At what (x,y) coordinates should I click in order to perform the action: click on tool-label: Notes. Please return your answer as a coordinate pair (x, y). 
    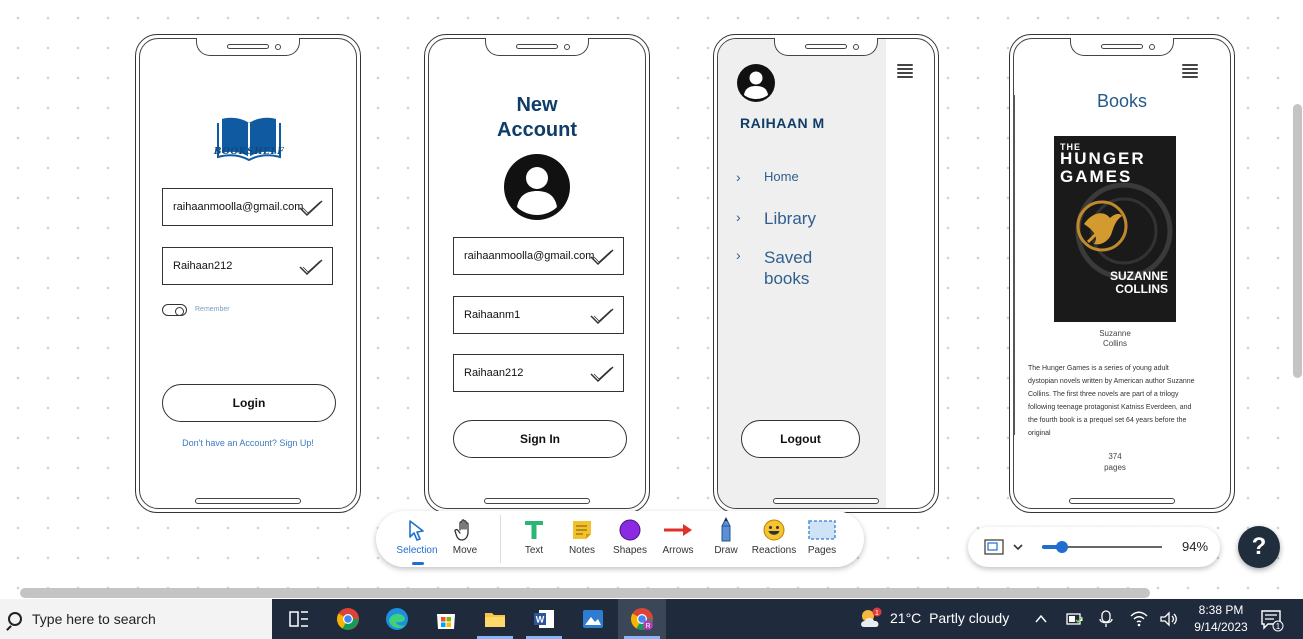
    Looking at the image, I should click on (582, 550).